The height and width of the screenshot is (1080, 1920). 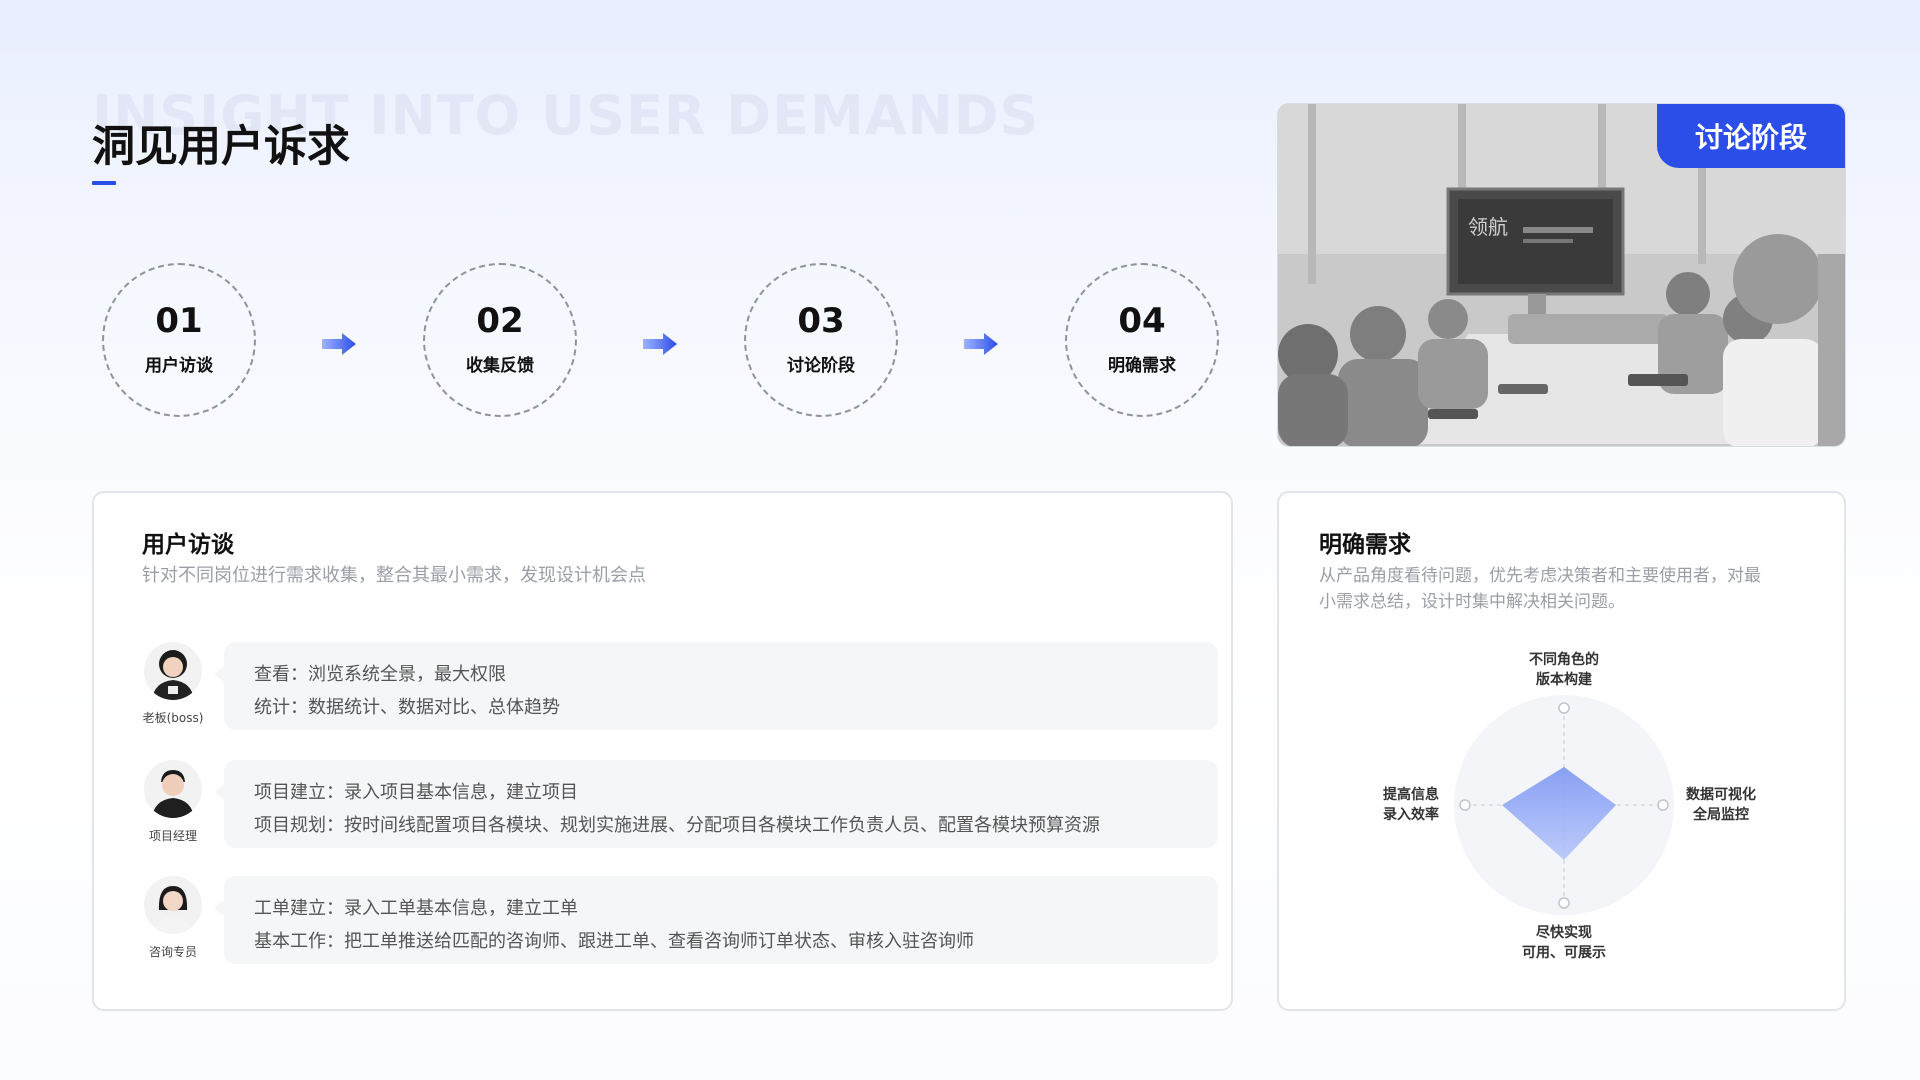 I want to click on interview-title: 用户访谈, so click(x=188, y=545).